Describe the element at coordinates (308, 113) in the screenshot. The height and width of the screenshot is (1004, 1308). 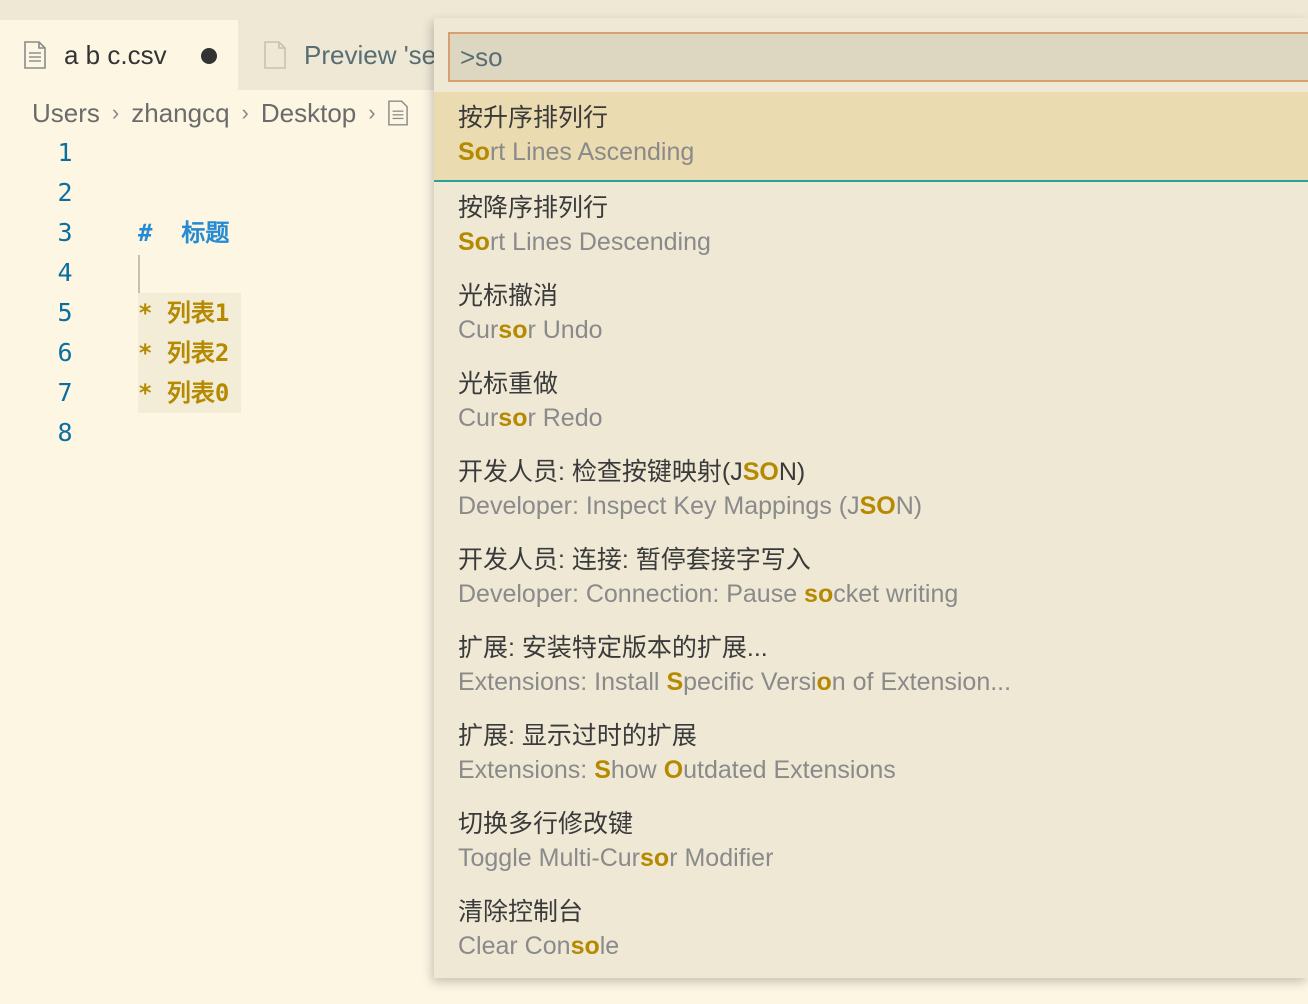
I see `breadcrumb-item-desktop: Desktop` at that location.